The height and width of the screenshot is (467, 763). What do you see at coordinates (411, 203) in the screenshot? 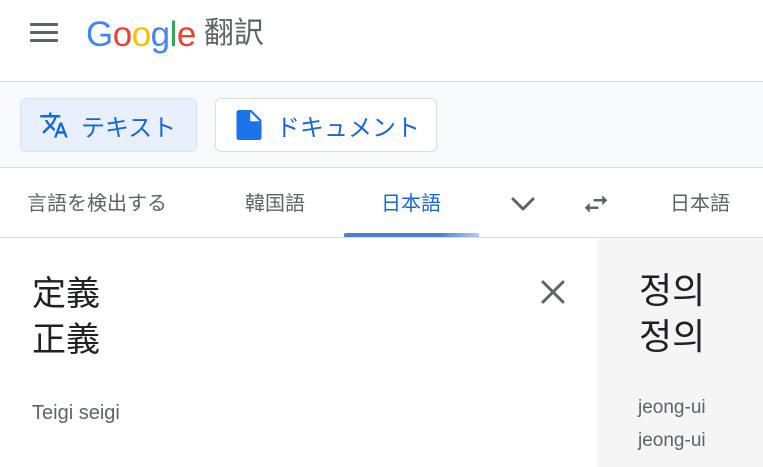
I see `source-language-japanese-tab: 日本語` at bounding box center [411, 203].